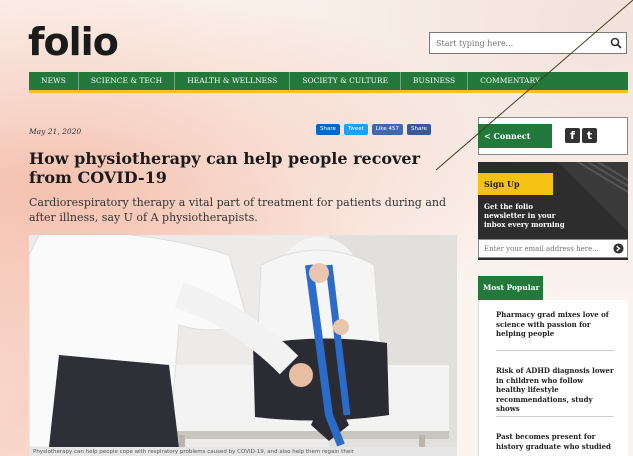 Image resolution: width=633 pixels, height=456 pixels. Describe the element at coordinates (589, 135) in the screenshot. I see `twitter-icon: t` at that location.